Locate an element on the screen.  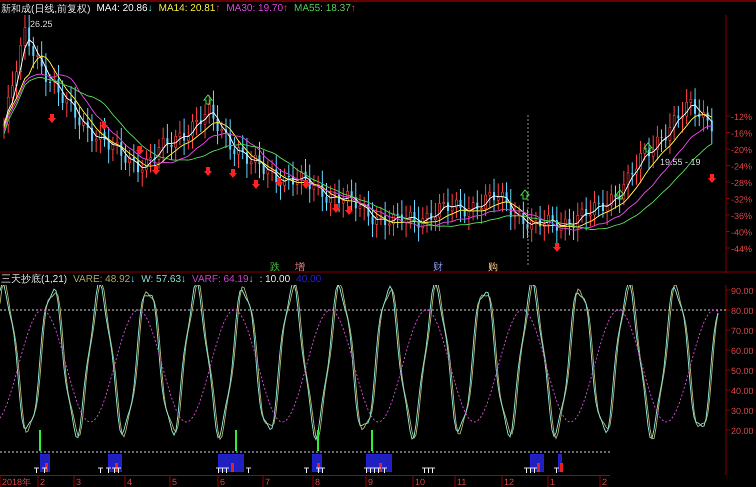
event-tag: 跌 is located at coordinates (275, 267).